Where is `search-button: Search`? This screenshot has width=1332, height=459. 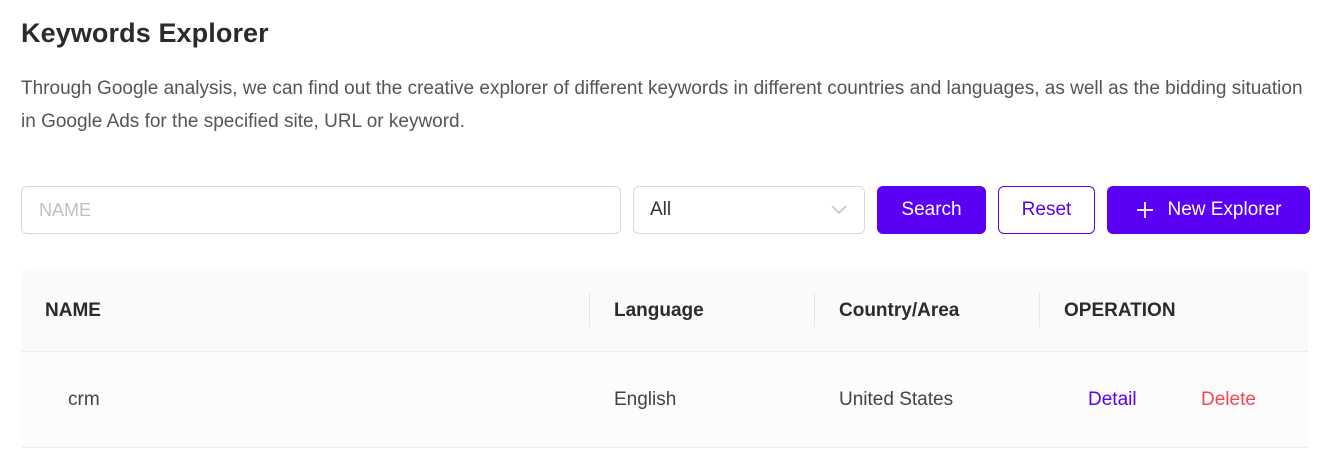 search-button: Search is located at coordinates (931, 210).